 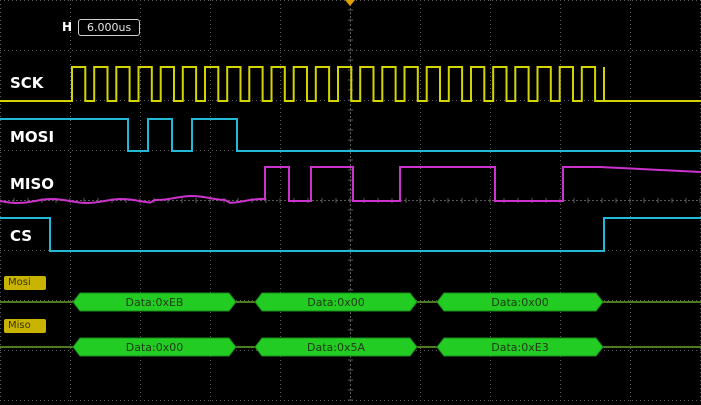 I want to click on decoded-packet-label: Data:0x5A, so click(x=336, y=347).